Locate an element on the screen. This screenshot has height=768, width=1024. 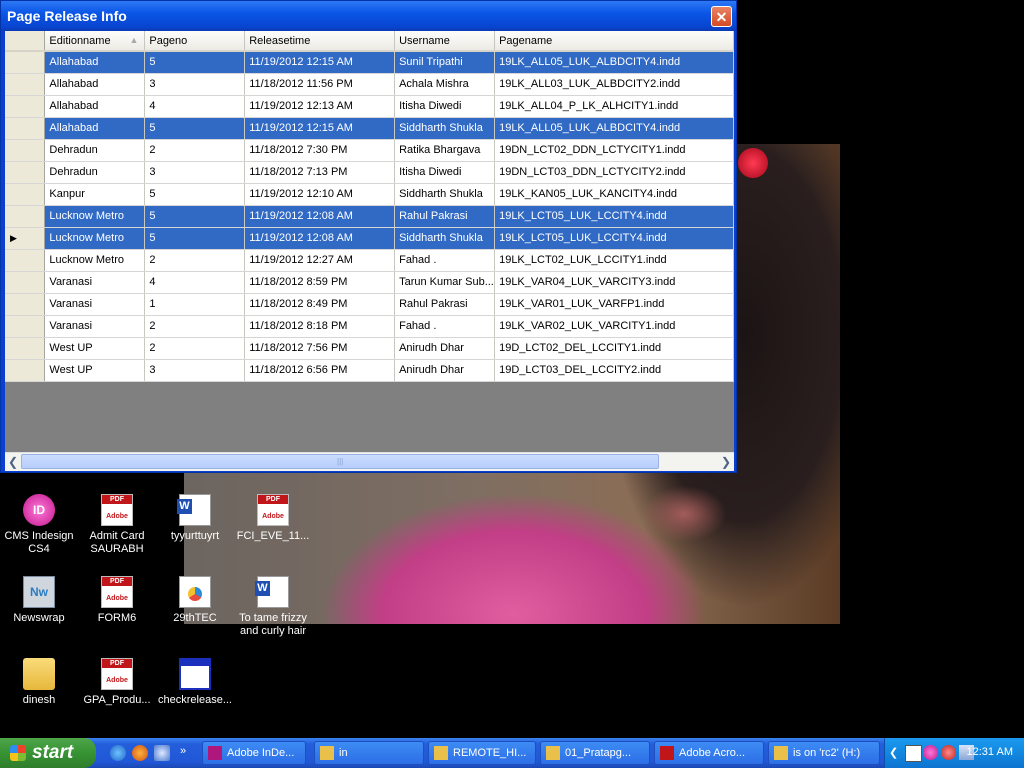
desktop-shortcut: ID CMS Indesign CS4 is located at coordinates (39, 525).